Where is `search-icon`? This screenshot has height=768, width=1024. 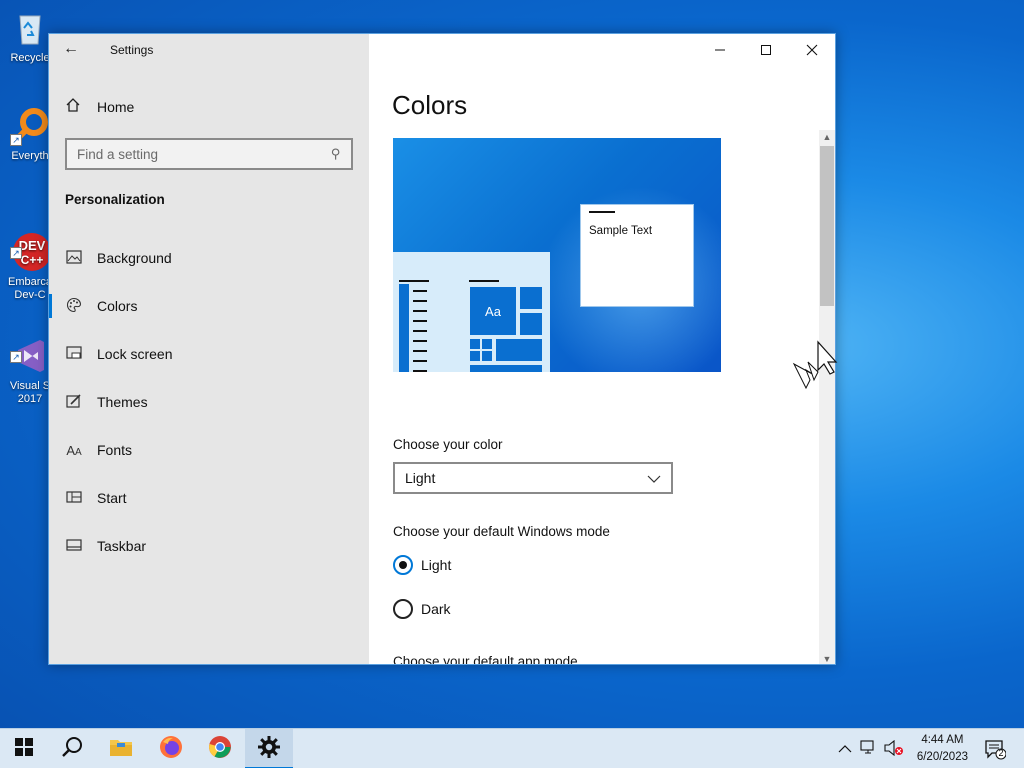
search-icon is located at coordinates (72, 749).